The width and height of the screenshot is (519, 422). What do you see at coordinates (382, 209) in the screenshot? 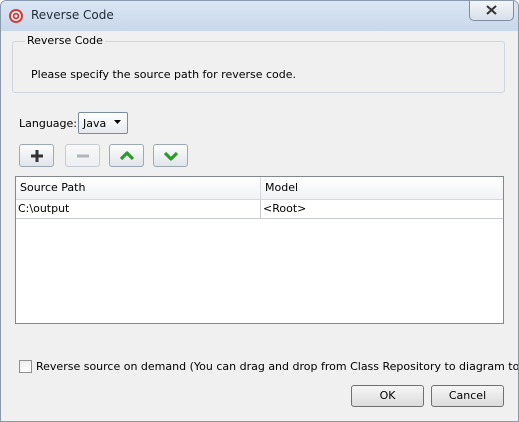
I see `cell-model: <Root>` at bounding box center [382, 209].